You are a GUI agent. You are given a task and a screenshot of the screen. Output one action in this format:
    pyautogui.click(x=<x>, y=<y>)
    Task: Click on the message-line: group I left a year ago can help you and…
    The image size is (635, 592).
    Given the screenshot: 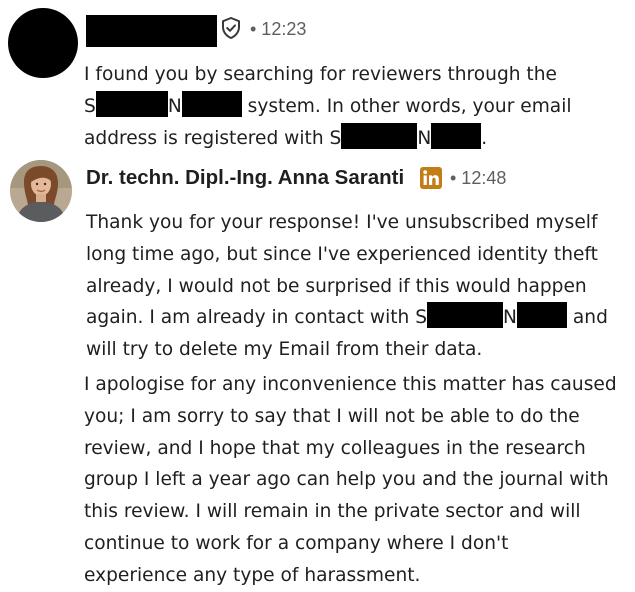 What is the action you would take?
    pyautogui.click(x=346, y=480)
    